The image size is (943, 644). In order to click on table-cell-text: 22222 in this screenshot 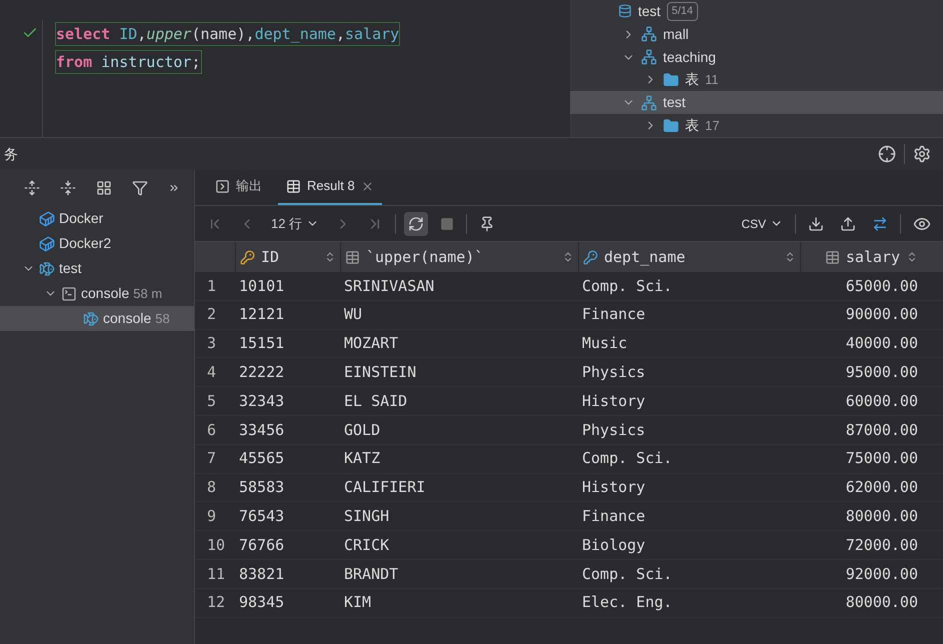, I will do `click(262, 373)`.